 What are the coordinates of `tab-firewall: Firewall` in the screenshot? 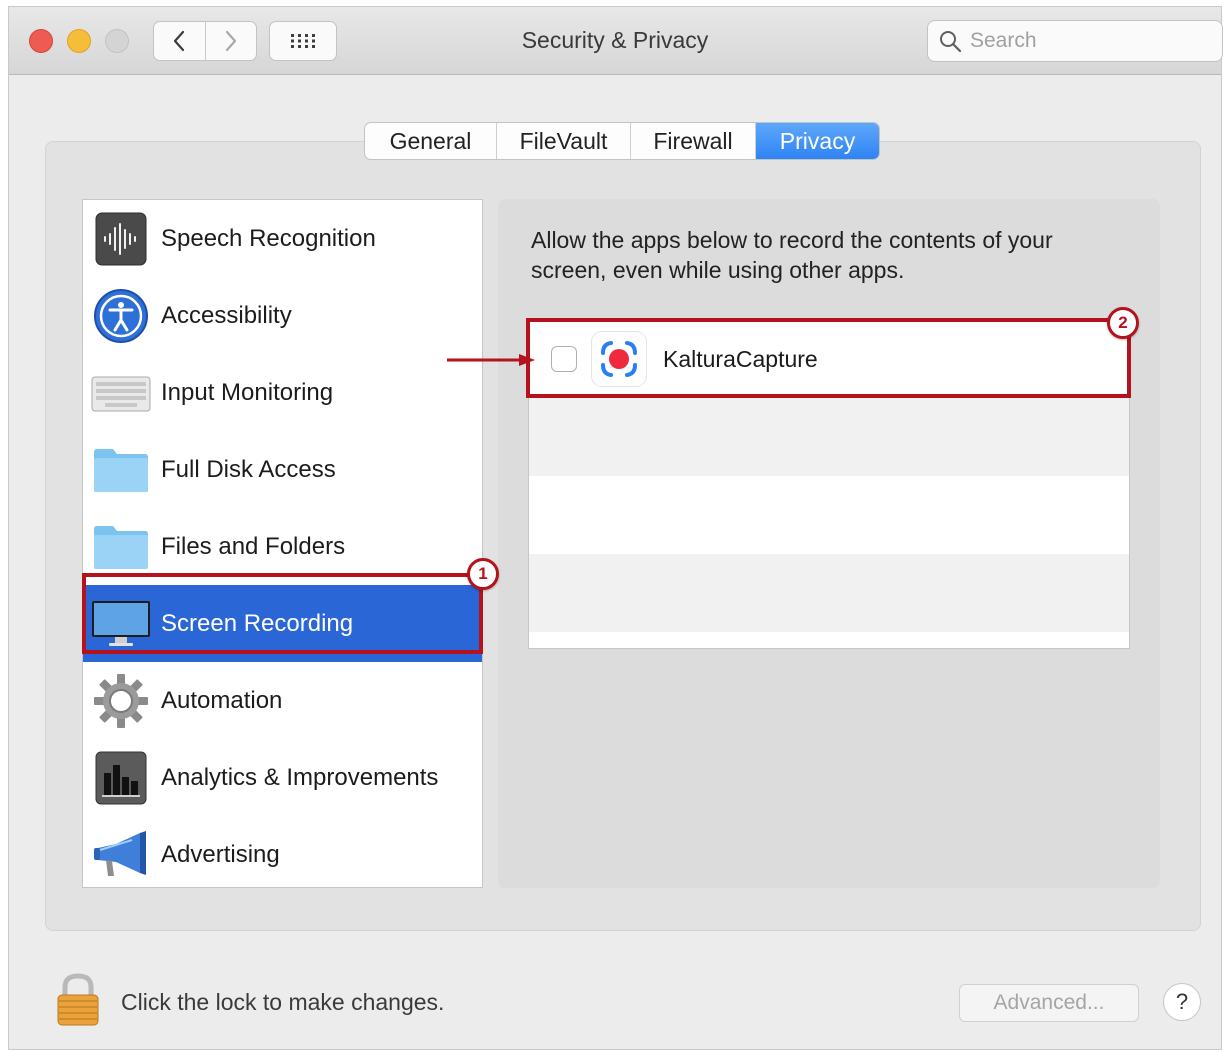 It's located at (692, 141).